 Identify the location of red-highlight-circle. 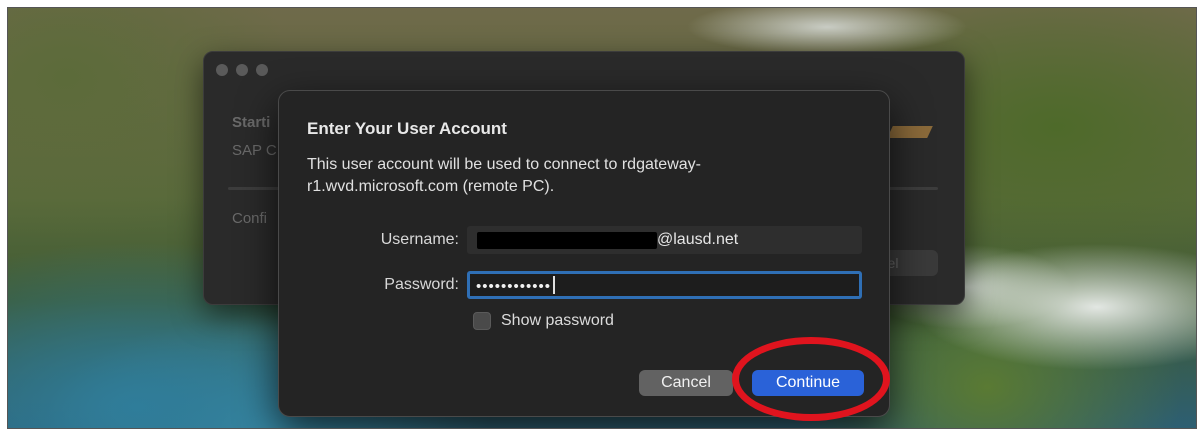
(811, 379).